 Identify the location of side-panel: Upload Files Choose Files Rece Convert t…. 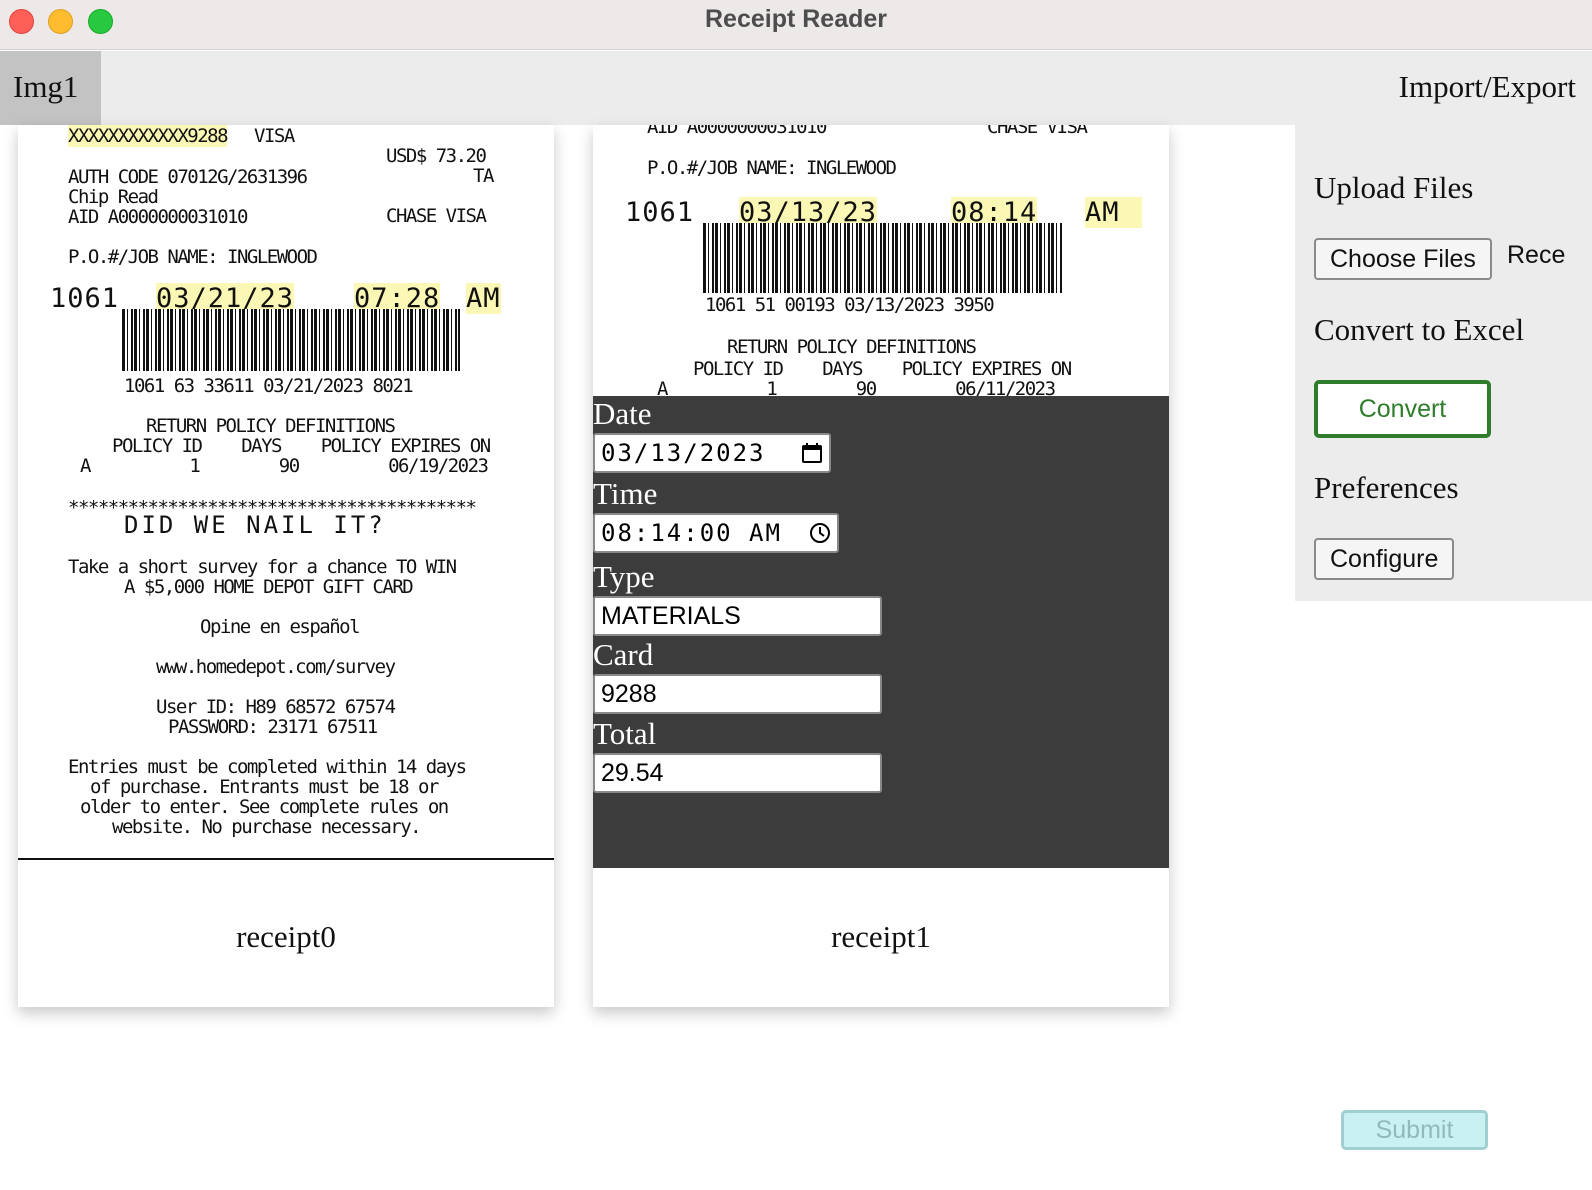
(1443, 363).